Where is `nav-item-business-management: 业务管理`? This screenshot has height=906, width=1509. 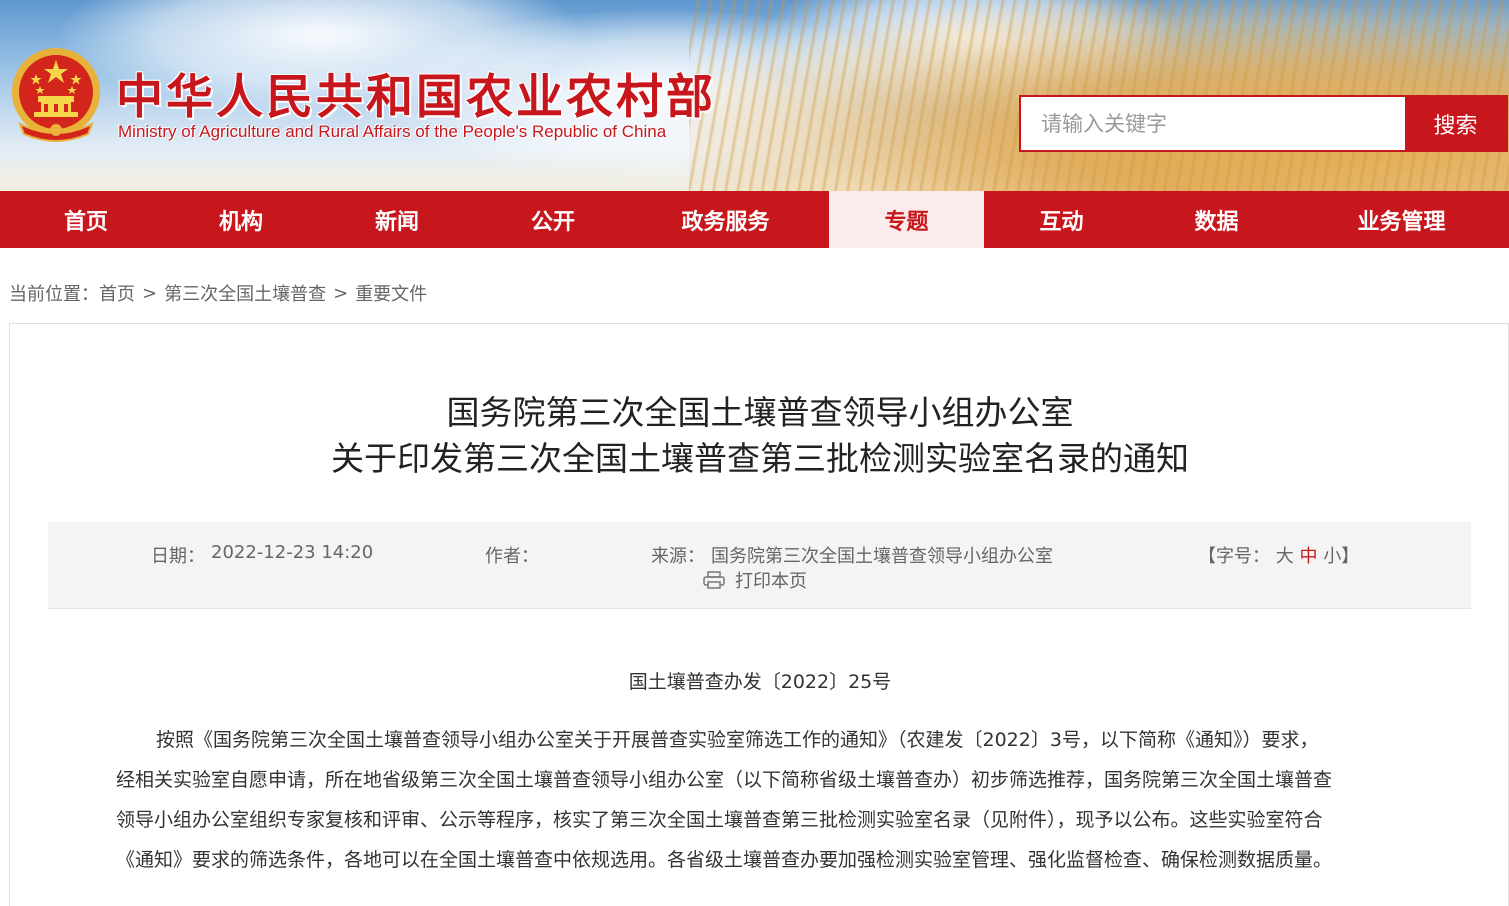
nav-item-business-management: 业务管理 is located at coordinates (1401, 219).